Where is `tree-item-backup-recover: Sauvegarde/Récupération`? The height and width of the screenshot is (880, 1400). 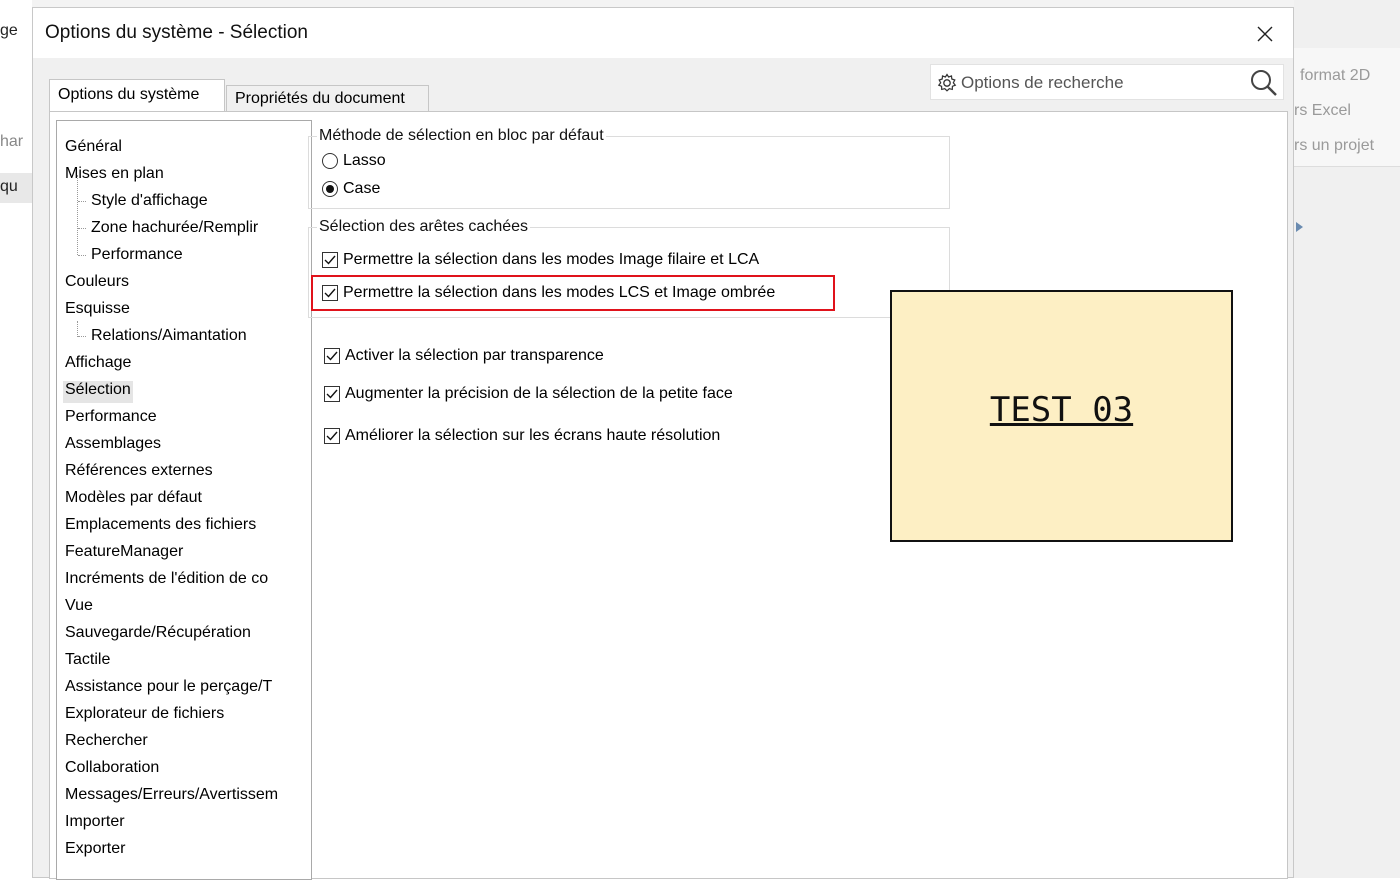
tree-item-backup-recover: Sauvegarde/Récupération is located at coordinates (158, 635).